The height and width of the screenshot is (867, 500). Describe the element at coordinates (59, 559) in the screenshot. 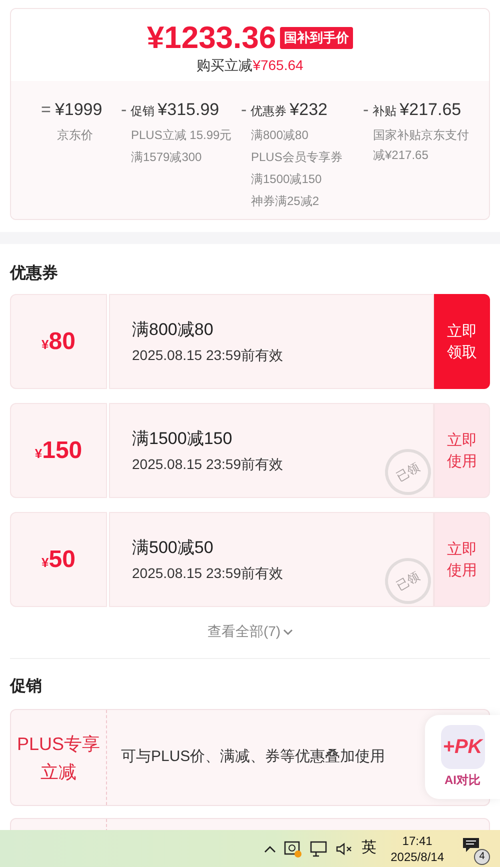

I see `coupon-value: ¥50` at that location.